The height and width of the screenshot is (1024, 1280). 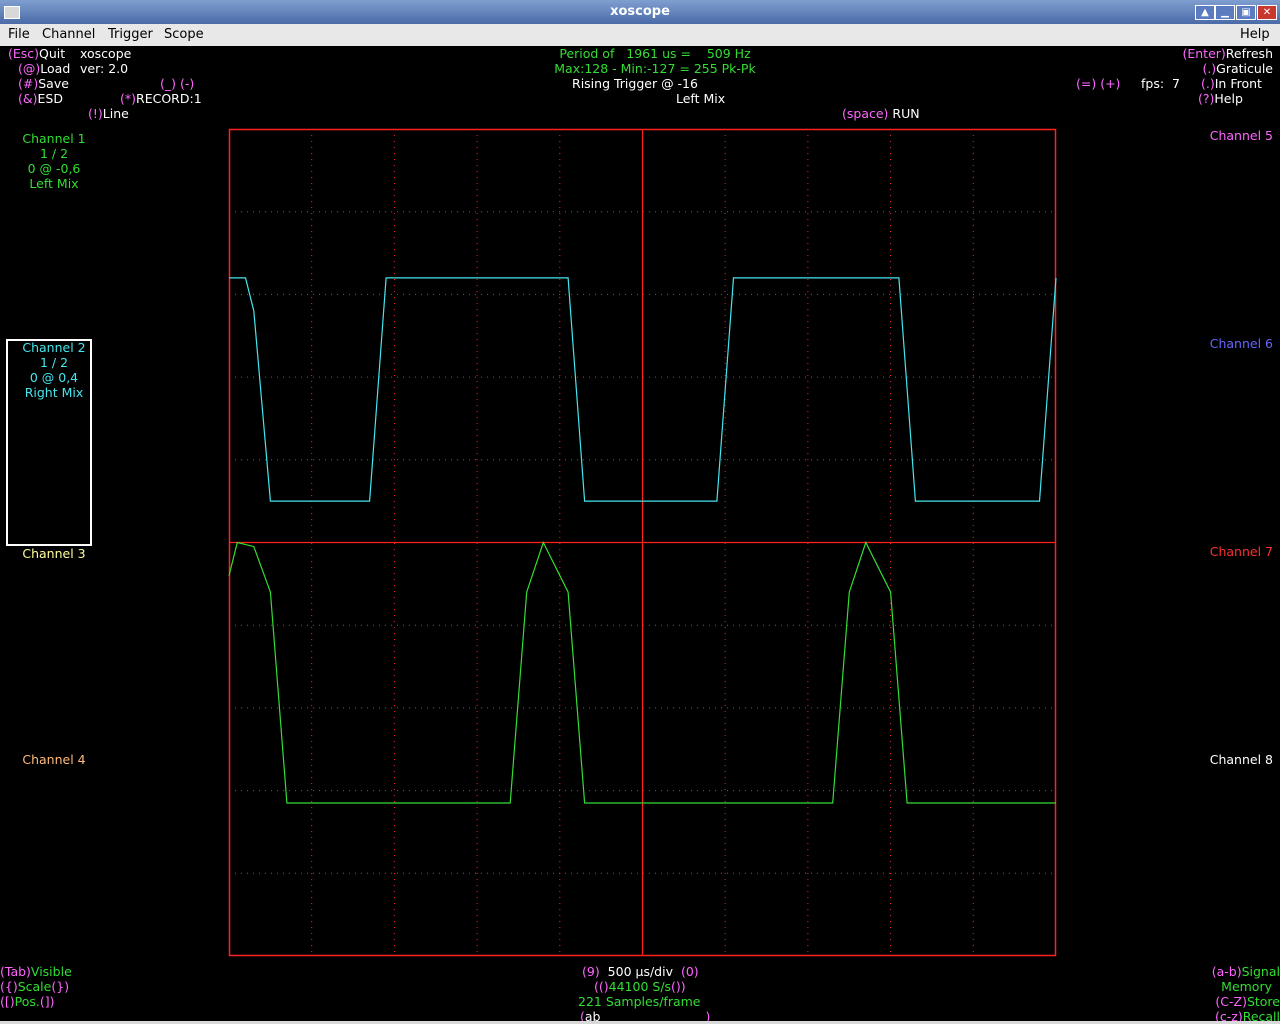 I want to click on rate-key-right: ()), so click(x=678, y=986).